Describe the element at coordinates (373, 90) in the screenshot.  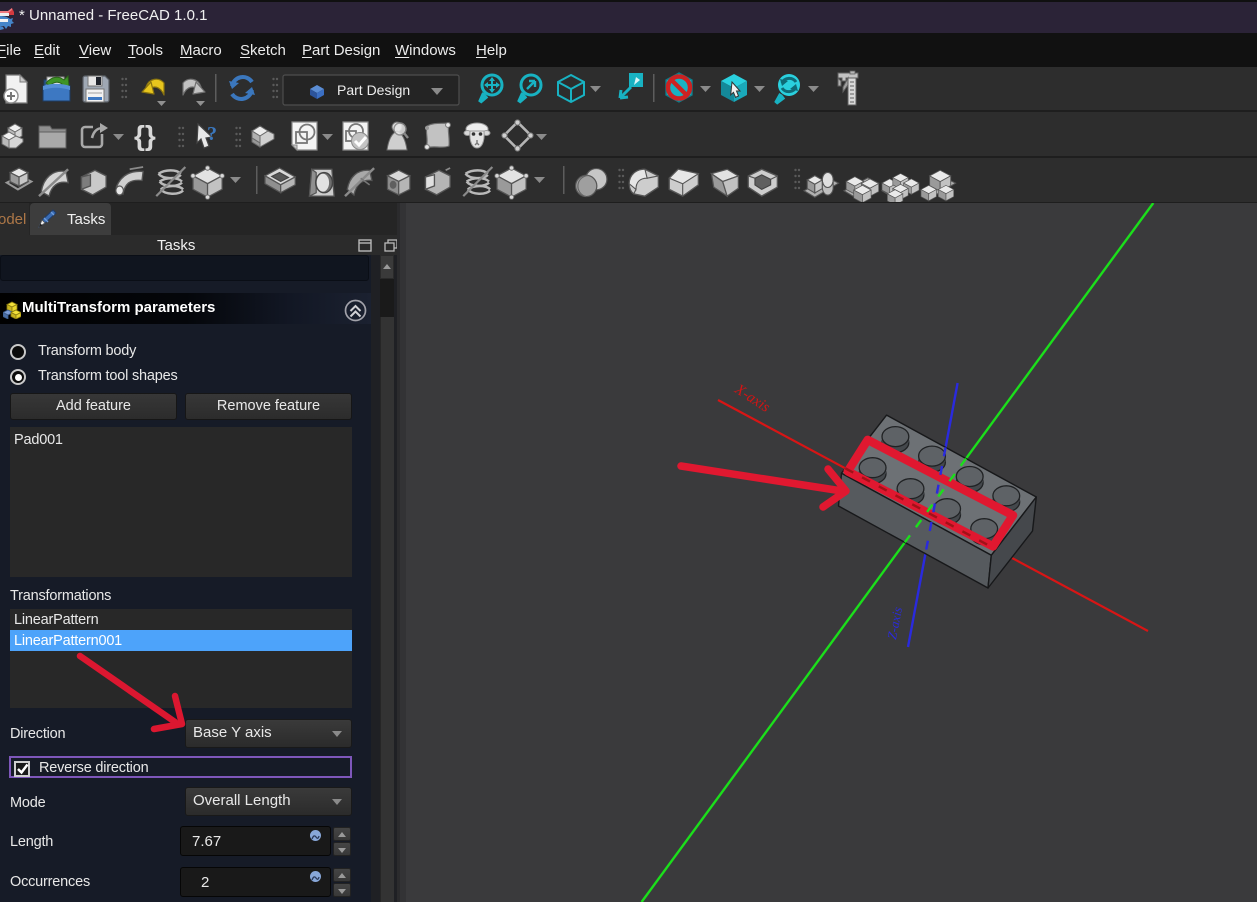
I see `svg-text: Part Design` at that location.